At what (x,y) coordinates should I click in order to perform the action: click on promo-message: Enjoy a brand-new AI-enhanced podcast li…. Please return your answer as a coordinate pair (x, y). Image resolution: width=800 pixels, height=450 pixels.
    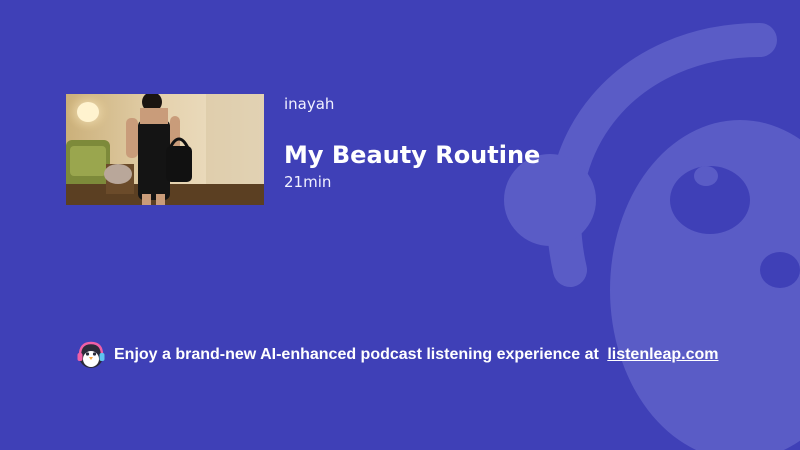
    Looking at the image, I should click on (356, 354).